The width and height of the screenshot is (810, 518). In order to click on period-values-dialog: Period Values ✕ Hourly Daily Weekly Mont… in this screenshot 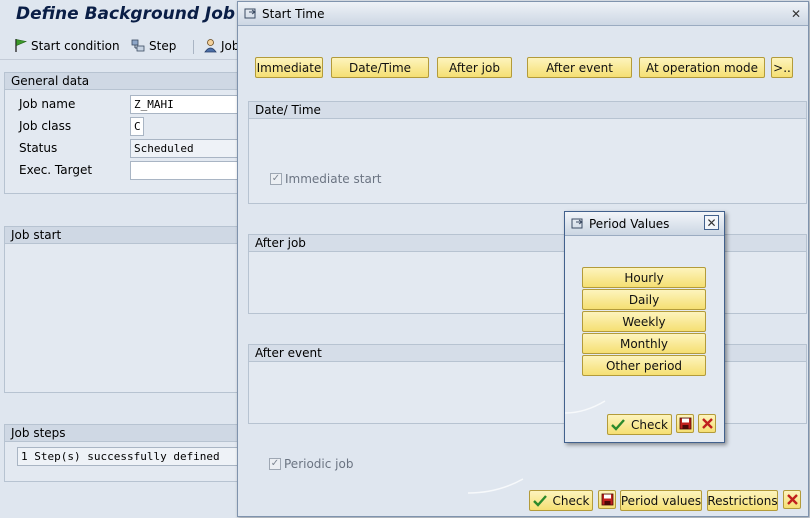, I will do `click(644, 327)`.